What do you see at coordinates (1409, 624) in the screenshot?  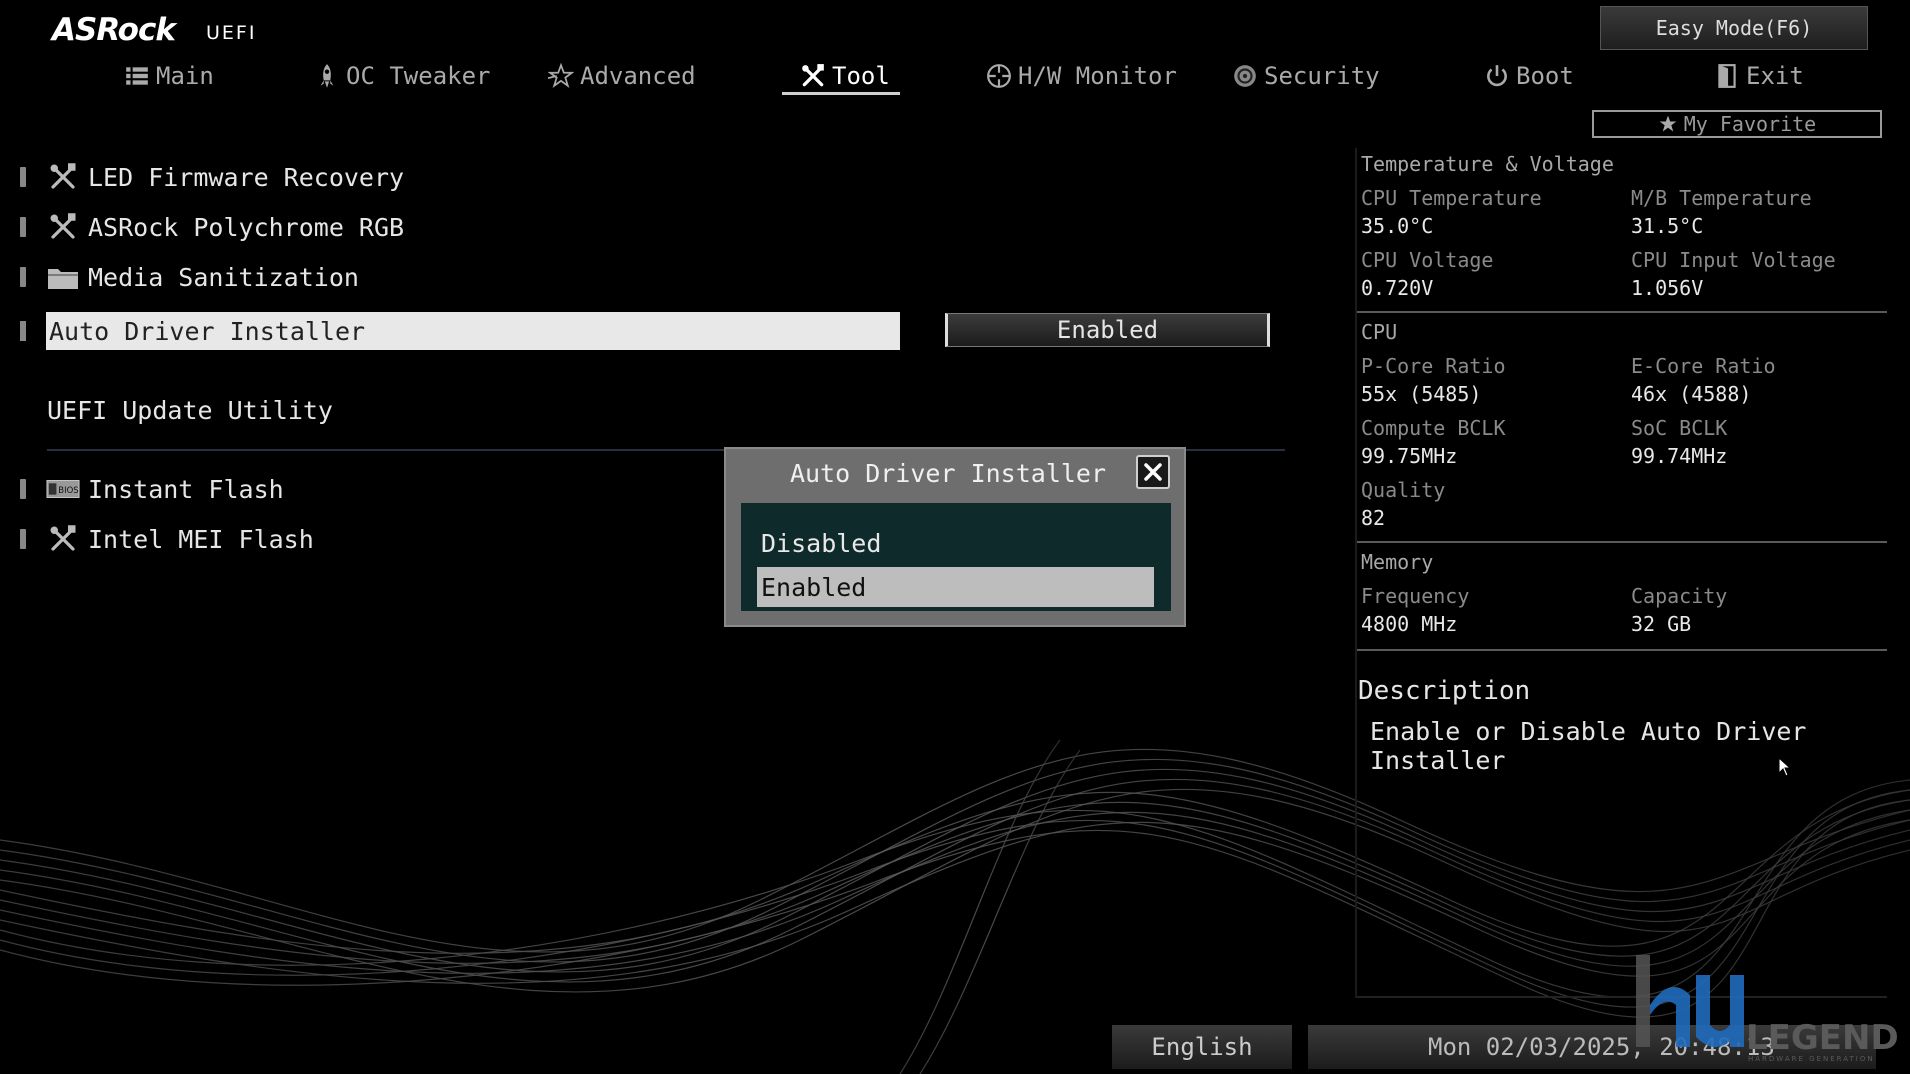 I see `frequency-value: 4800 MHz` at bounding box center [1409, 624].